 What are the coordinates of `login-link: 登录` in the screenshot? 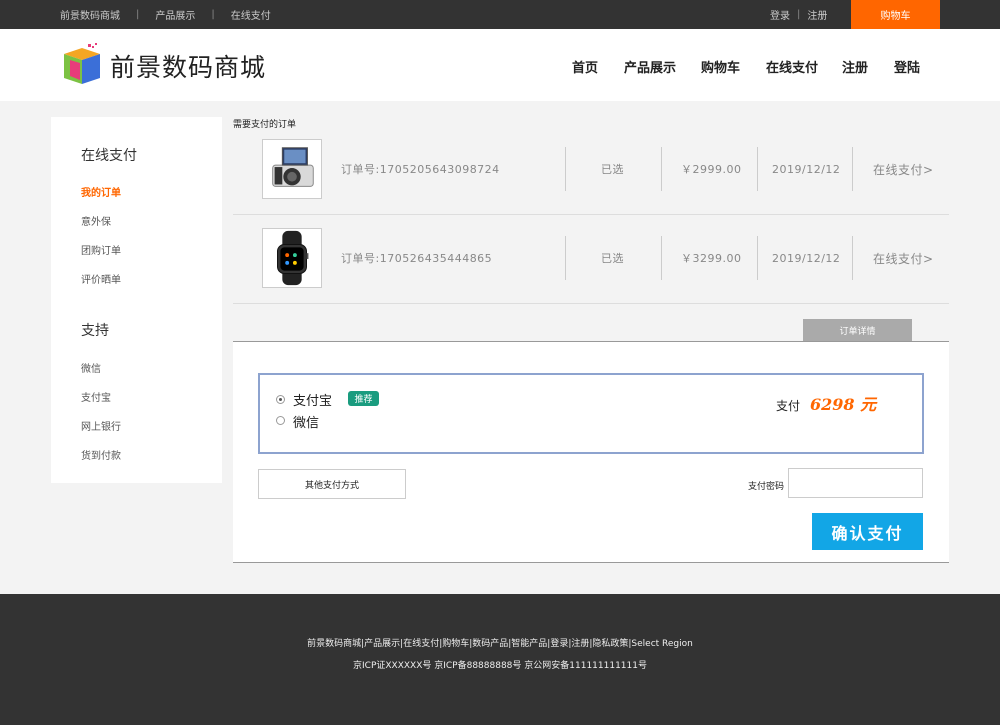 It's located at (780, 14).